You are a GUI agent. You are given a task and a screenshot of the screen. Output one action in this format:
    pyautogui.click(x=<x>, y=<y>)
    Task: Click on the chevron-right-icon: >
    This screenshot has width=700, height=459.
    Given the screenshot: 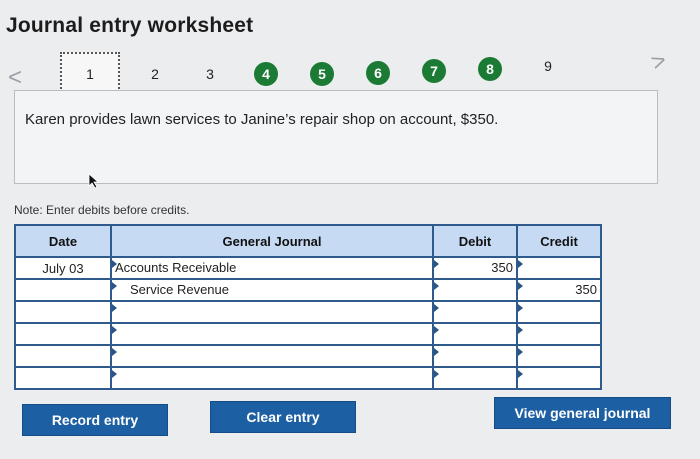 What is the action you would take?
    pyautogui.click(x=659, y=61)
    